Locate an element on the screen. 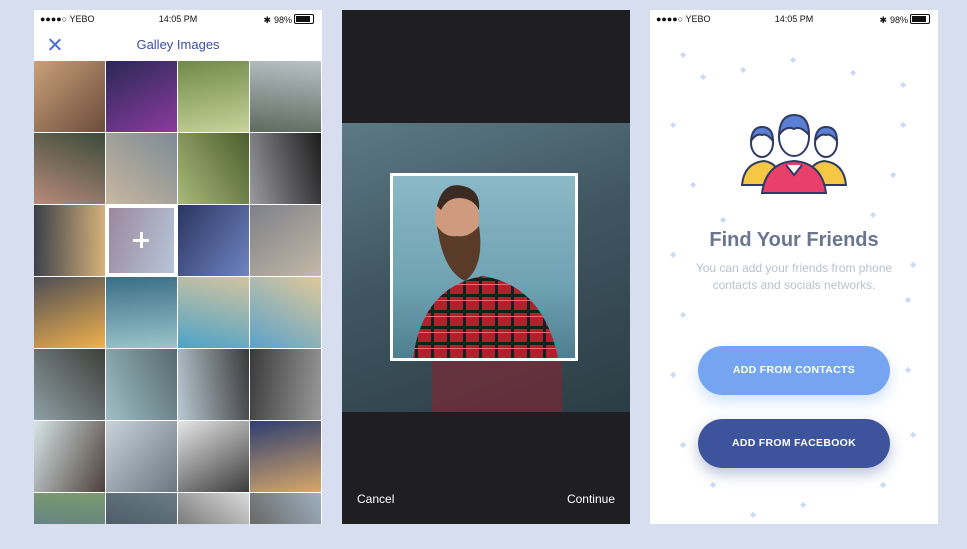 This screenshot has width=967, height=549. continue-button: Continue is located at coordinates (591, 499).